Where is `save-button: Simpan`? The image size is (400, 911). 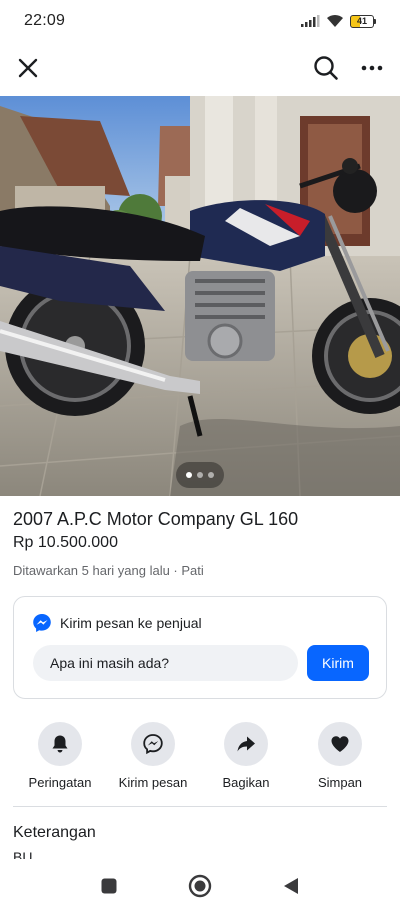
save-button: Simpan is located at coordinates (340, 756).